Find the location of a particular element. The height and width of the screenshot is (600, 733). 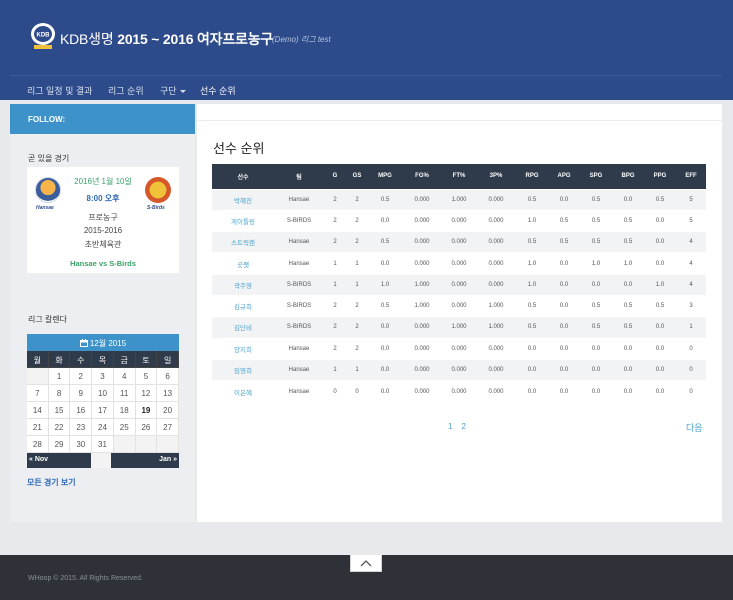

column-header: BPG is located at coordinates (628, 176).